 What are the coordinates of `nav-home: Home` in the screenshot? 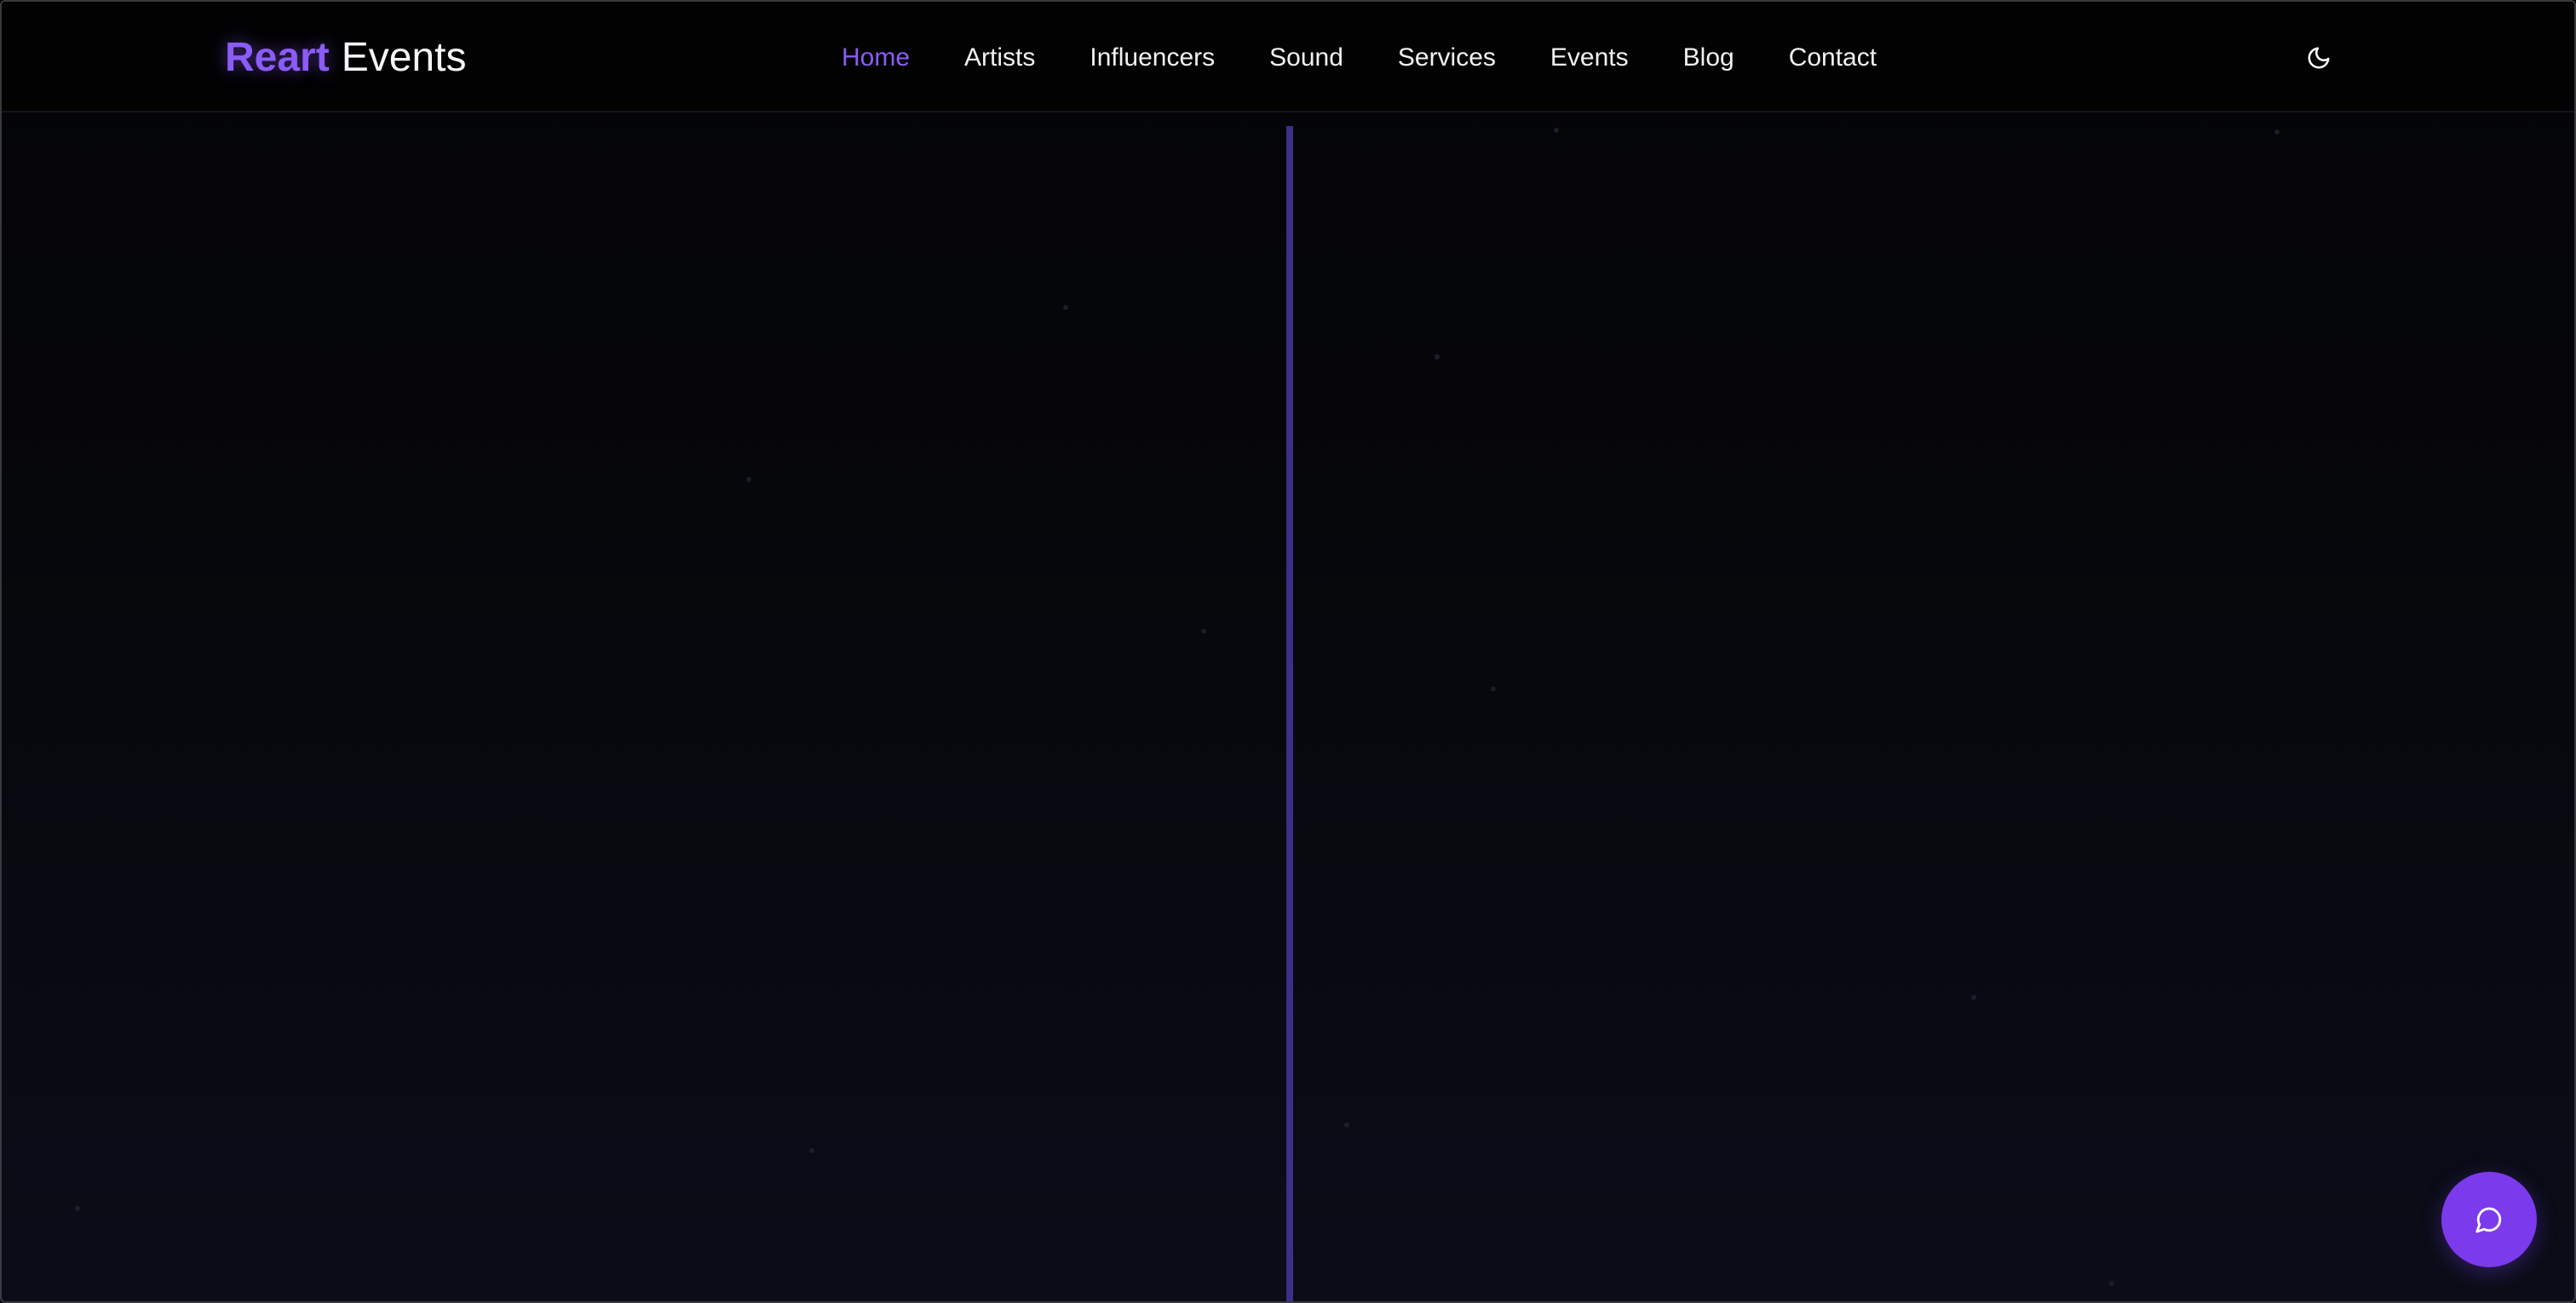 It's located at (876, 57).